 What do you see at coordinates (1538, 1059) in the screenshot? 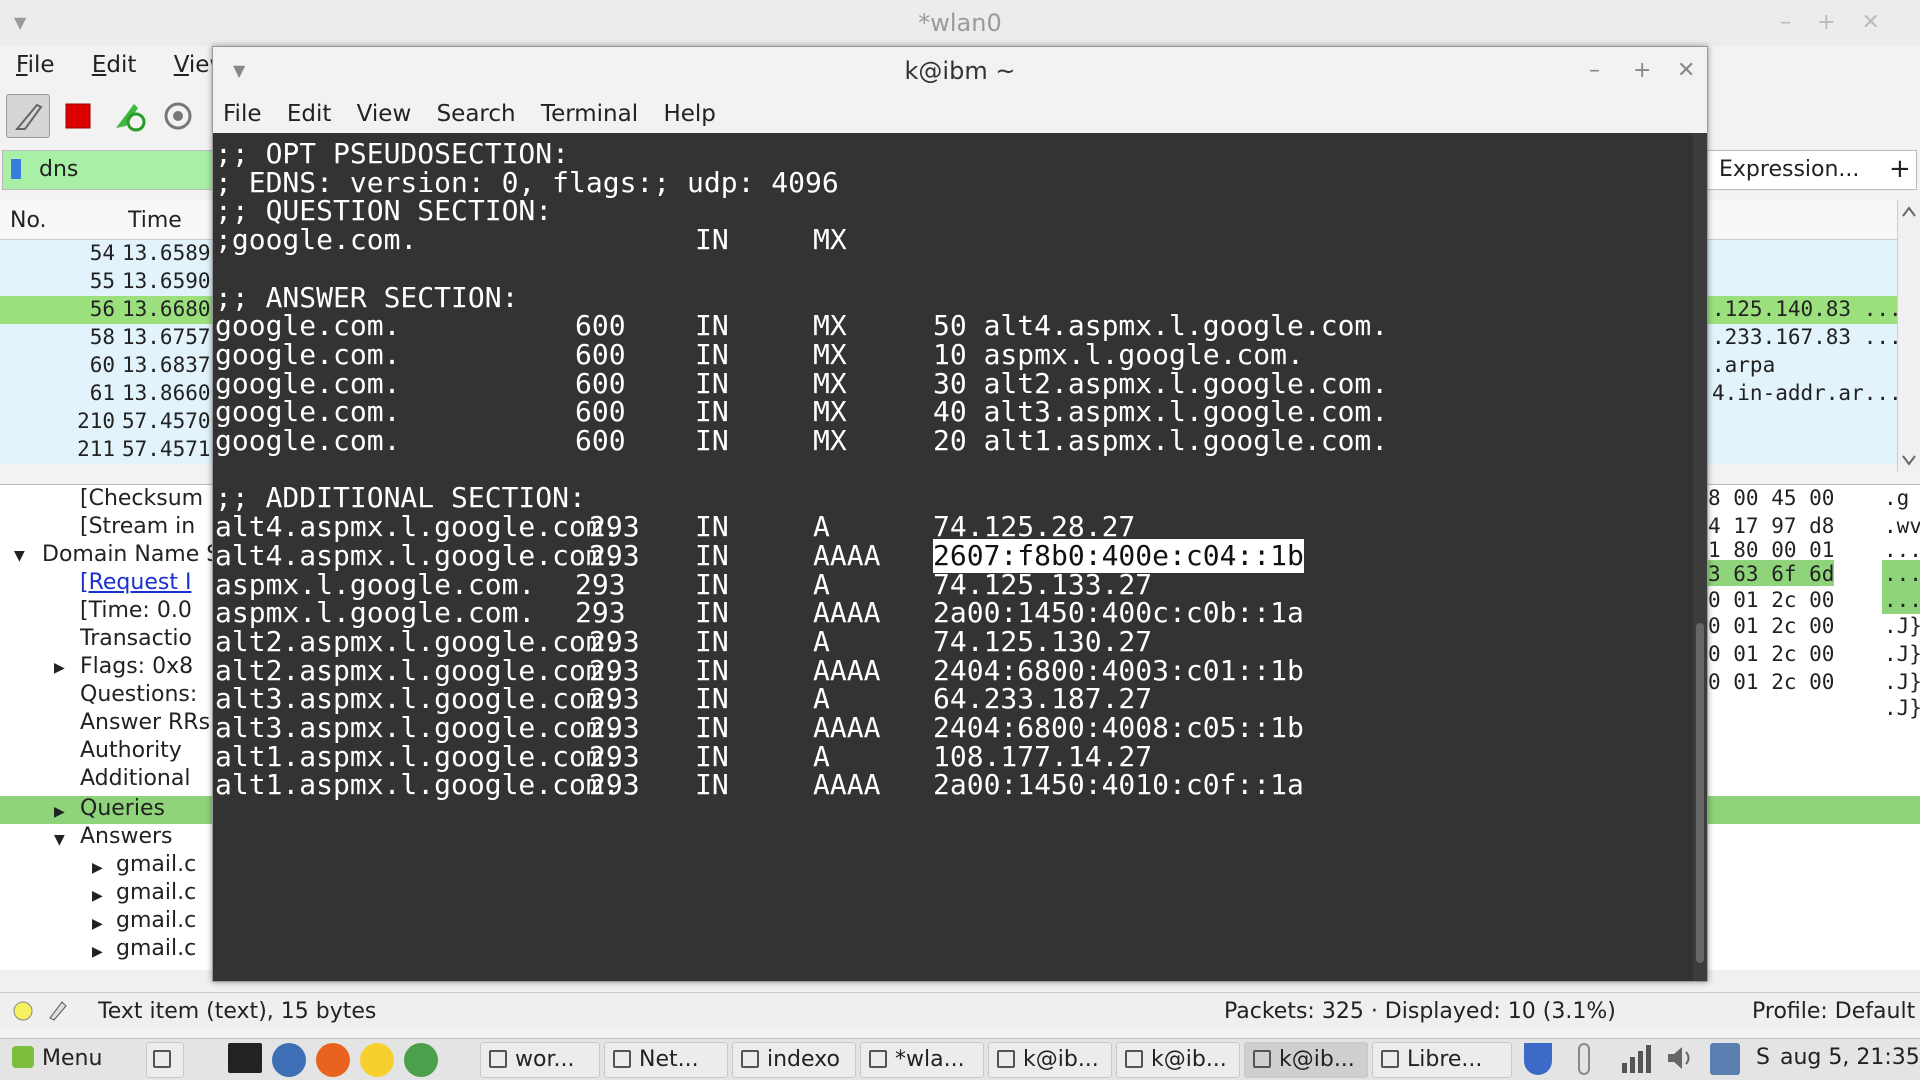
I see `shield-icon` at bounding box center [1538, 1059].